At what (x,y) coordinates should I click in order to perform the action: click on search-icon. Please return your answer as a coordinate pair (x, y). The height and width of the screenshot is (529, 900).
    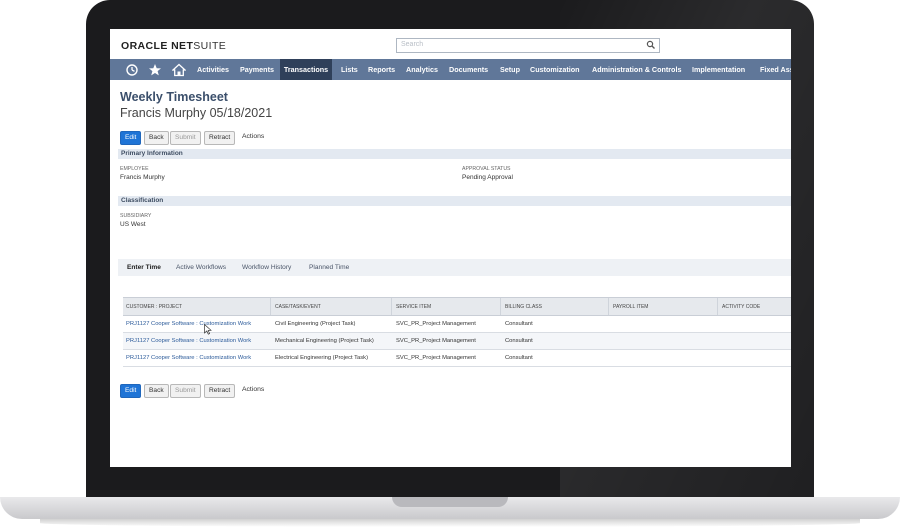
    Looking at the image, I should click on (651, 45).